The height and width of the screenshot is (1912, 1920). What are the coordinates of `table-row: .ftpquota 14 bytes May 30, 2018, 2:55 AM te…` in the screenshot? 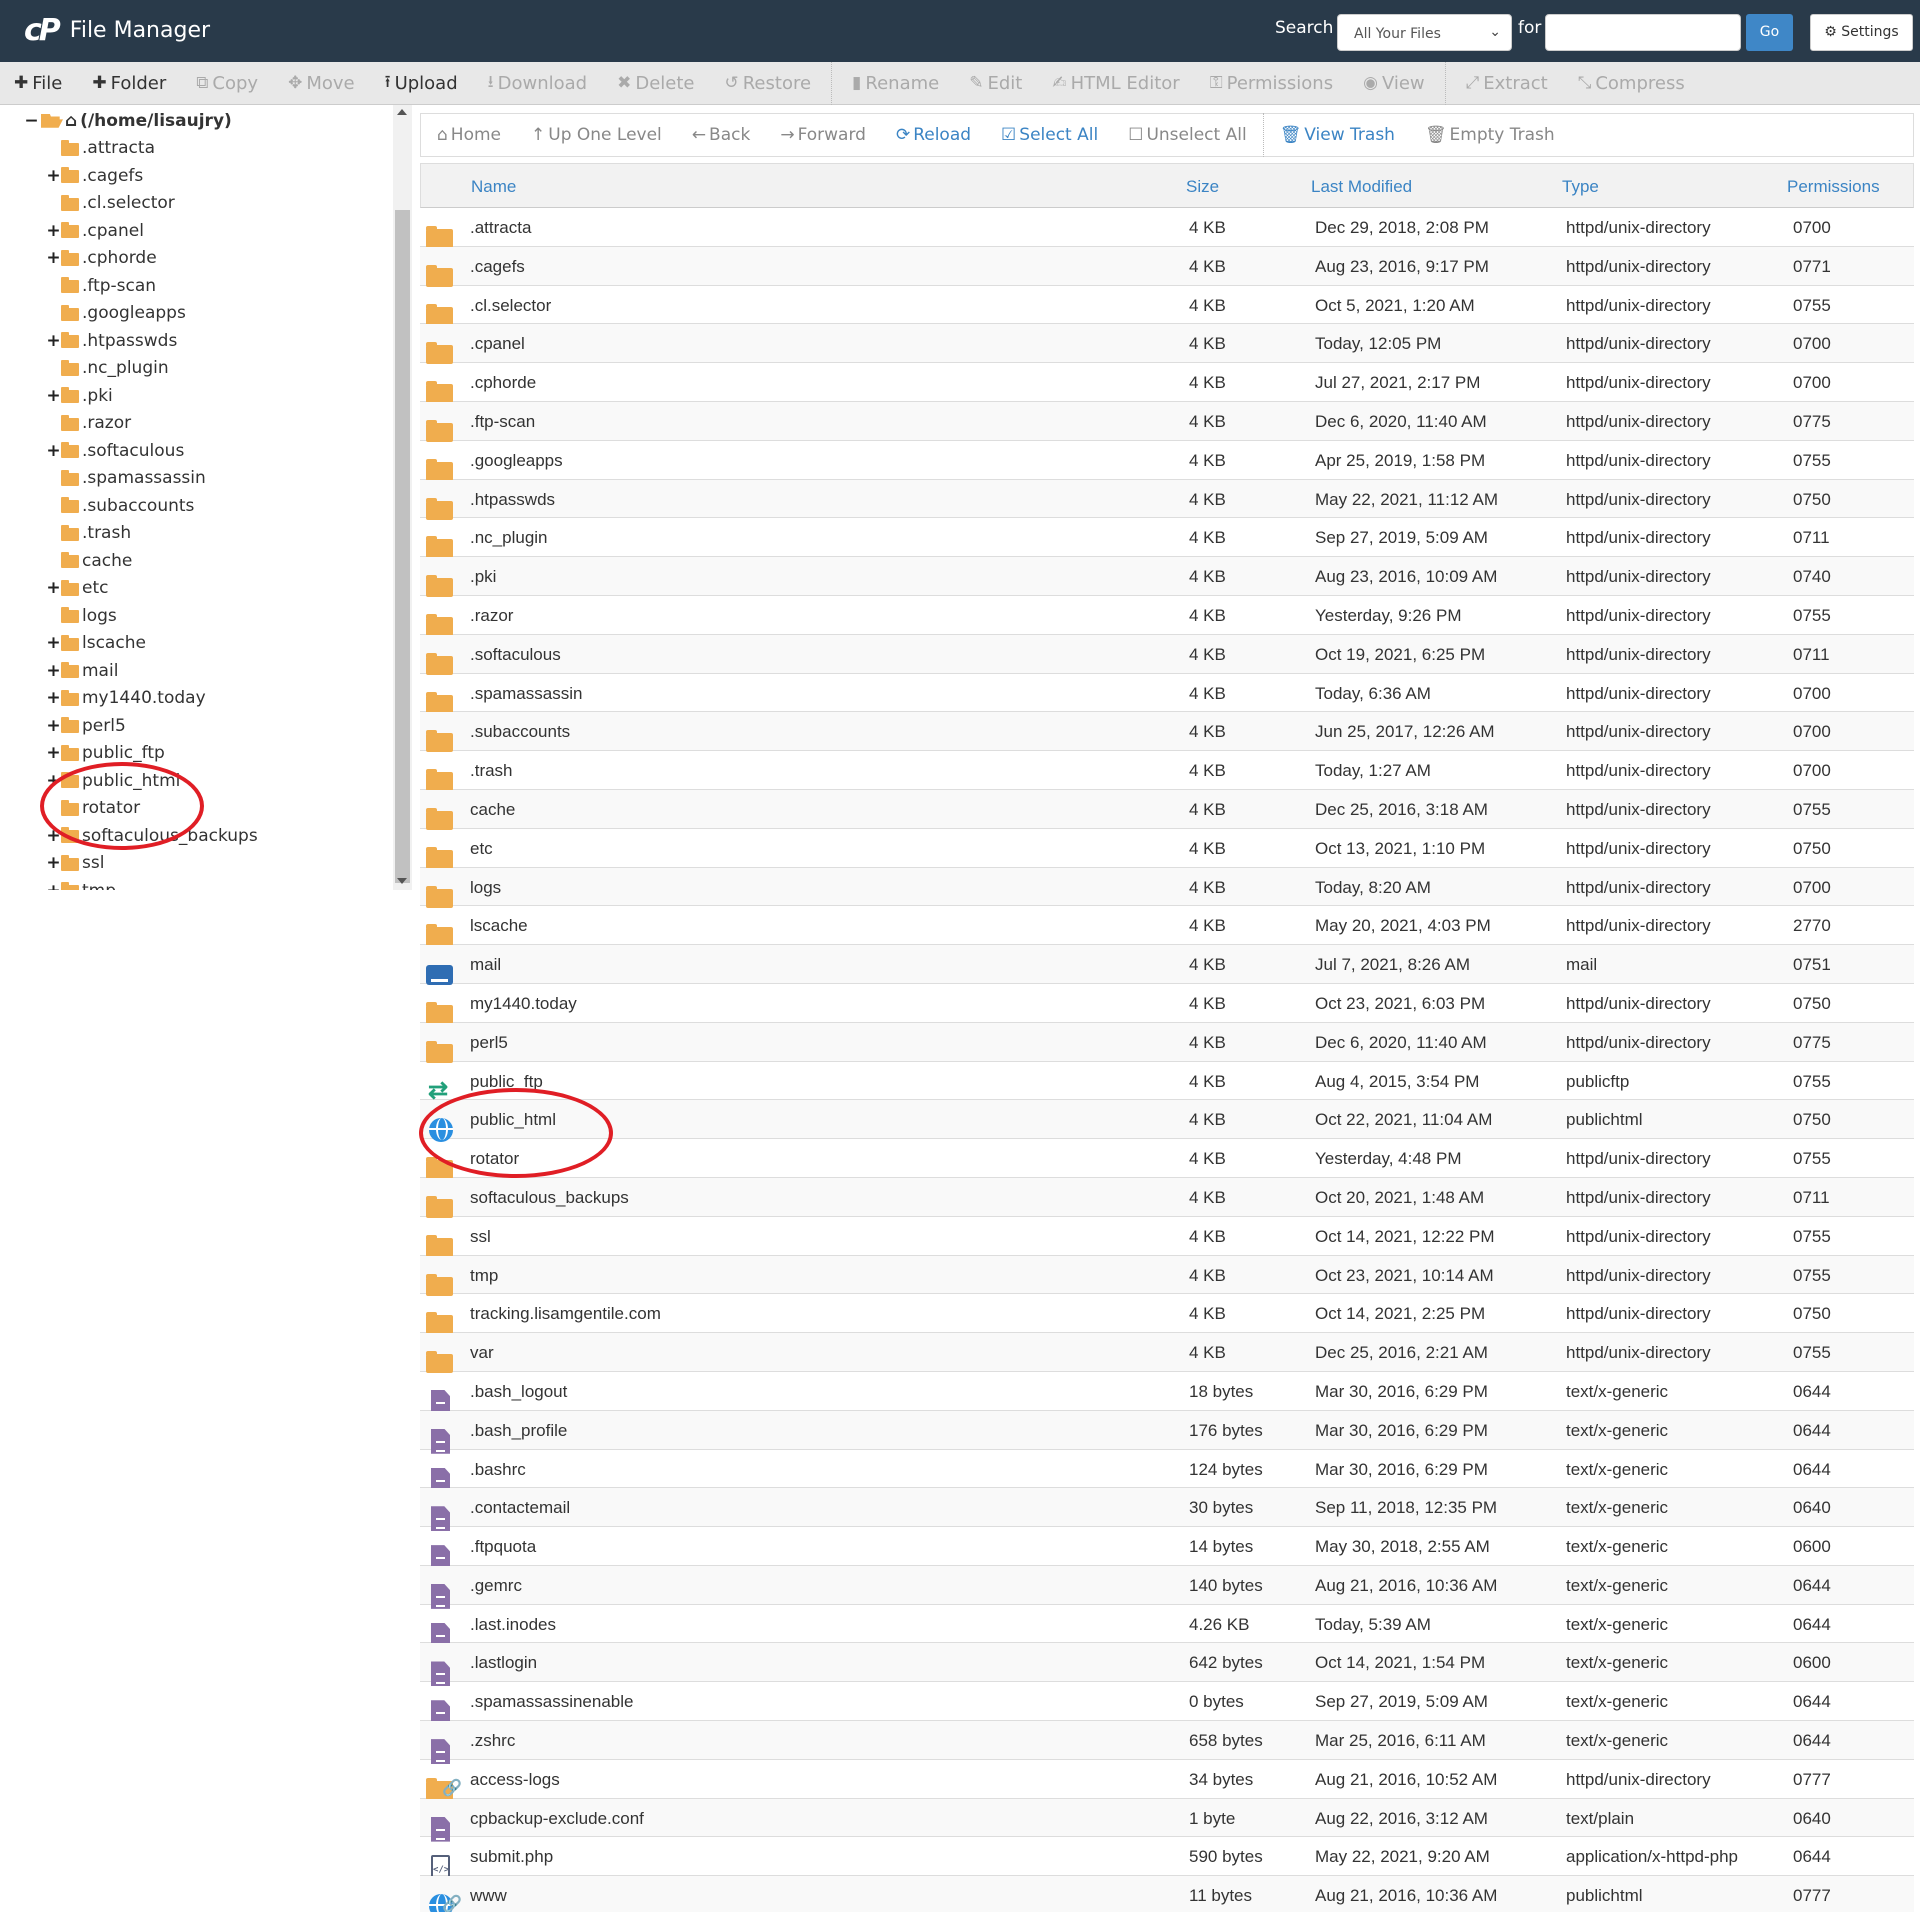 It's located at (1167, 1549).